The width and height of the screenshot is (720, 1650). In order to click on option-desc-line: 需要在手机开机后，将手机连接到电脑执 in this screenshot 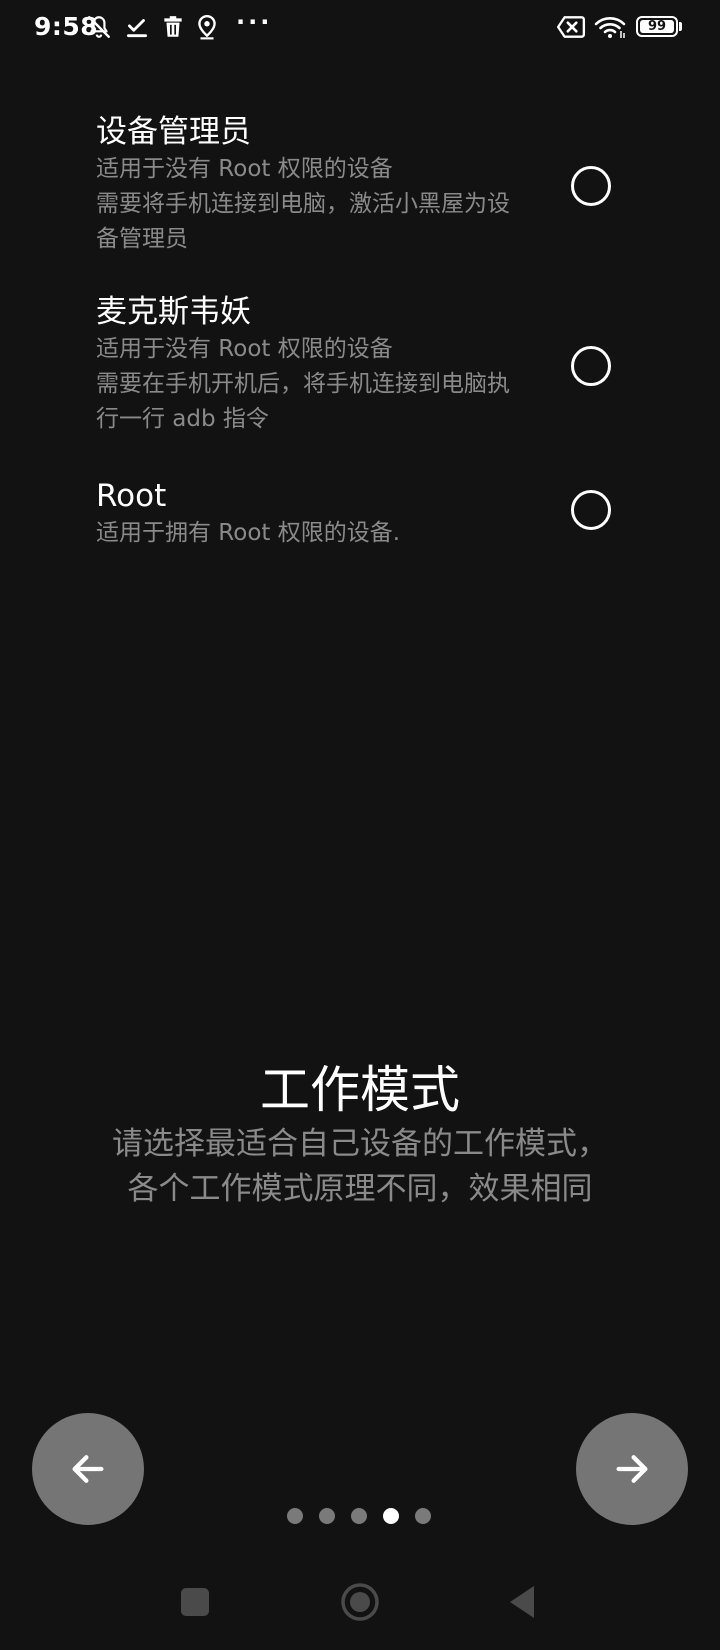, I will do `click(303, 384)`.